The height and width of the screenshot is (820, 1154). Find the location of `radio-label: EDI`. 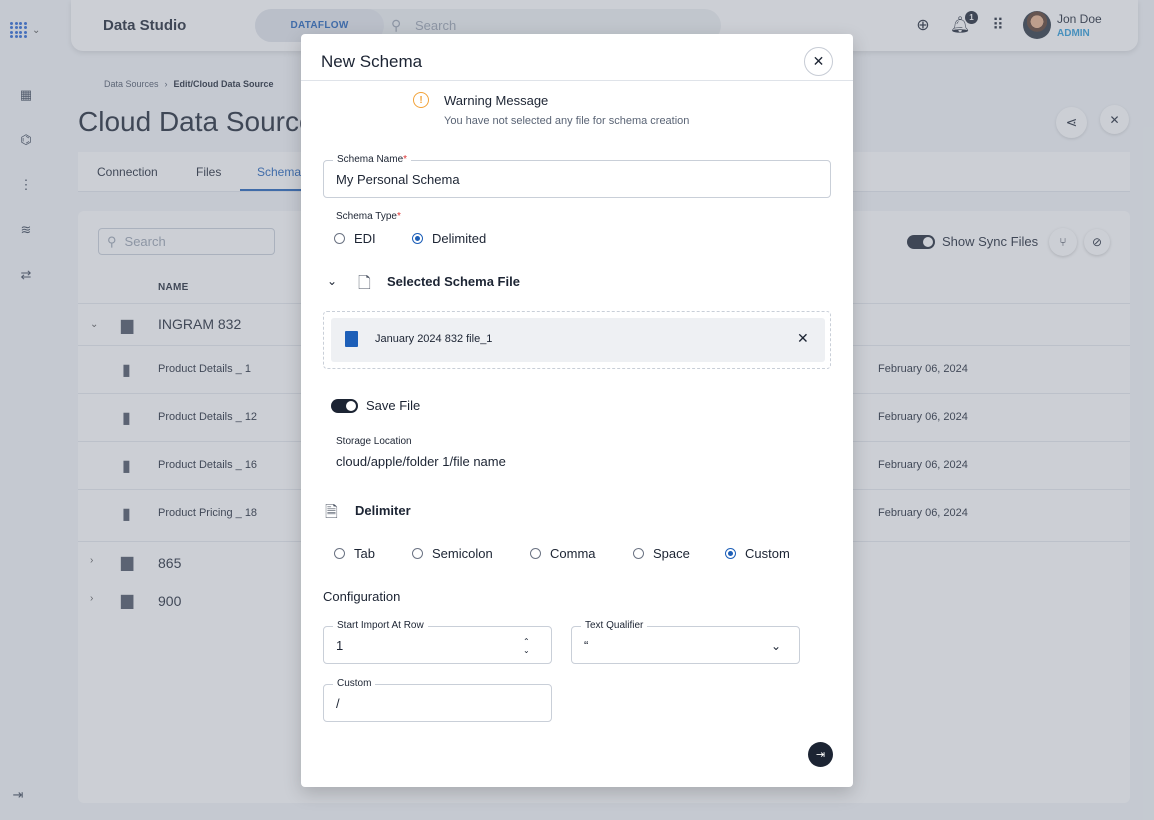

radio-label: EDI is located at coordinates (365, 238).